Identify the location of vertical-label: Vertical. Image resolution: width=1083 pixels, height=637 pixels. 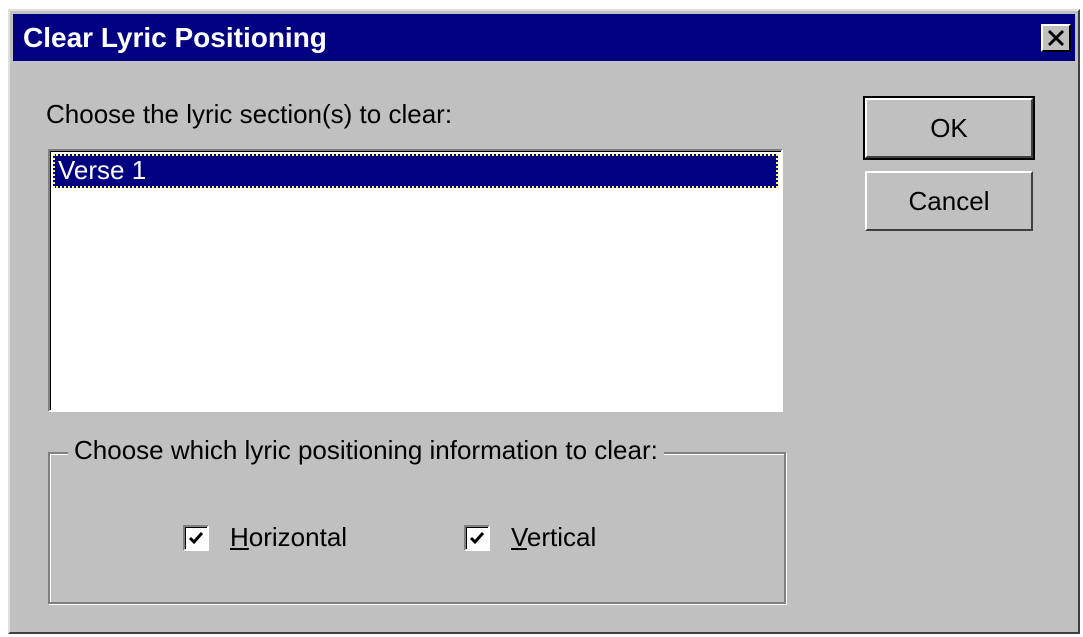
(553, 537).